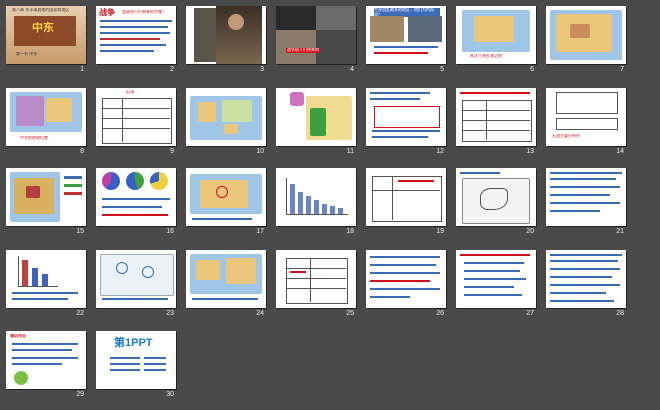  What do you see at coordinates (316, 35) in the screenshot?
I see `slide-4-canvas: 战争给人们带来的` at bounding box center [316, 35].